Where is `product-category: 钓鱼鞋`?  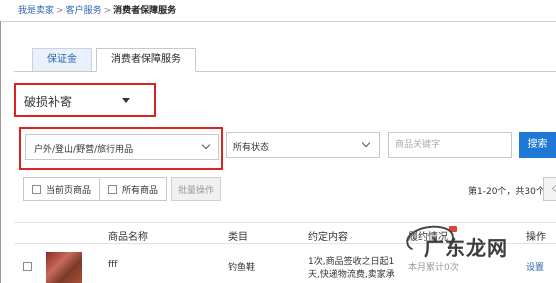
product-category: 钓鱼鞋 is located at coordinates (242, 268).